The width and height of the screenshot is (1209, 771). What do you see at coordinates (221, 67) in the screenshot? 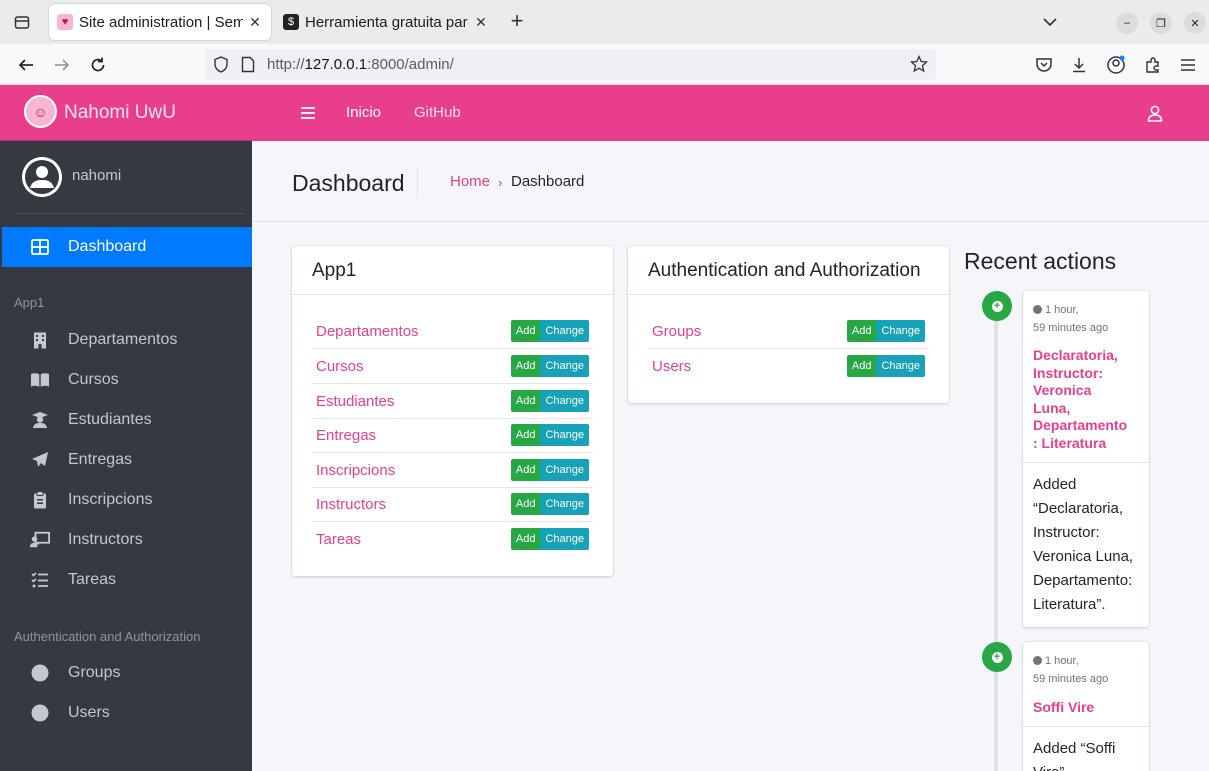
I see `shield-icon` at bounding box center [221, 67].